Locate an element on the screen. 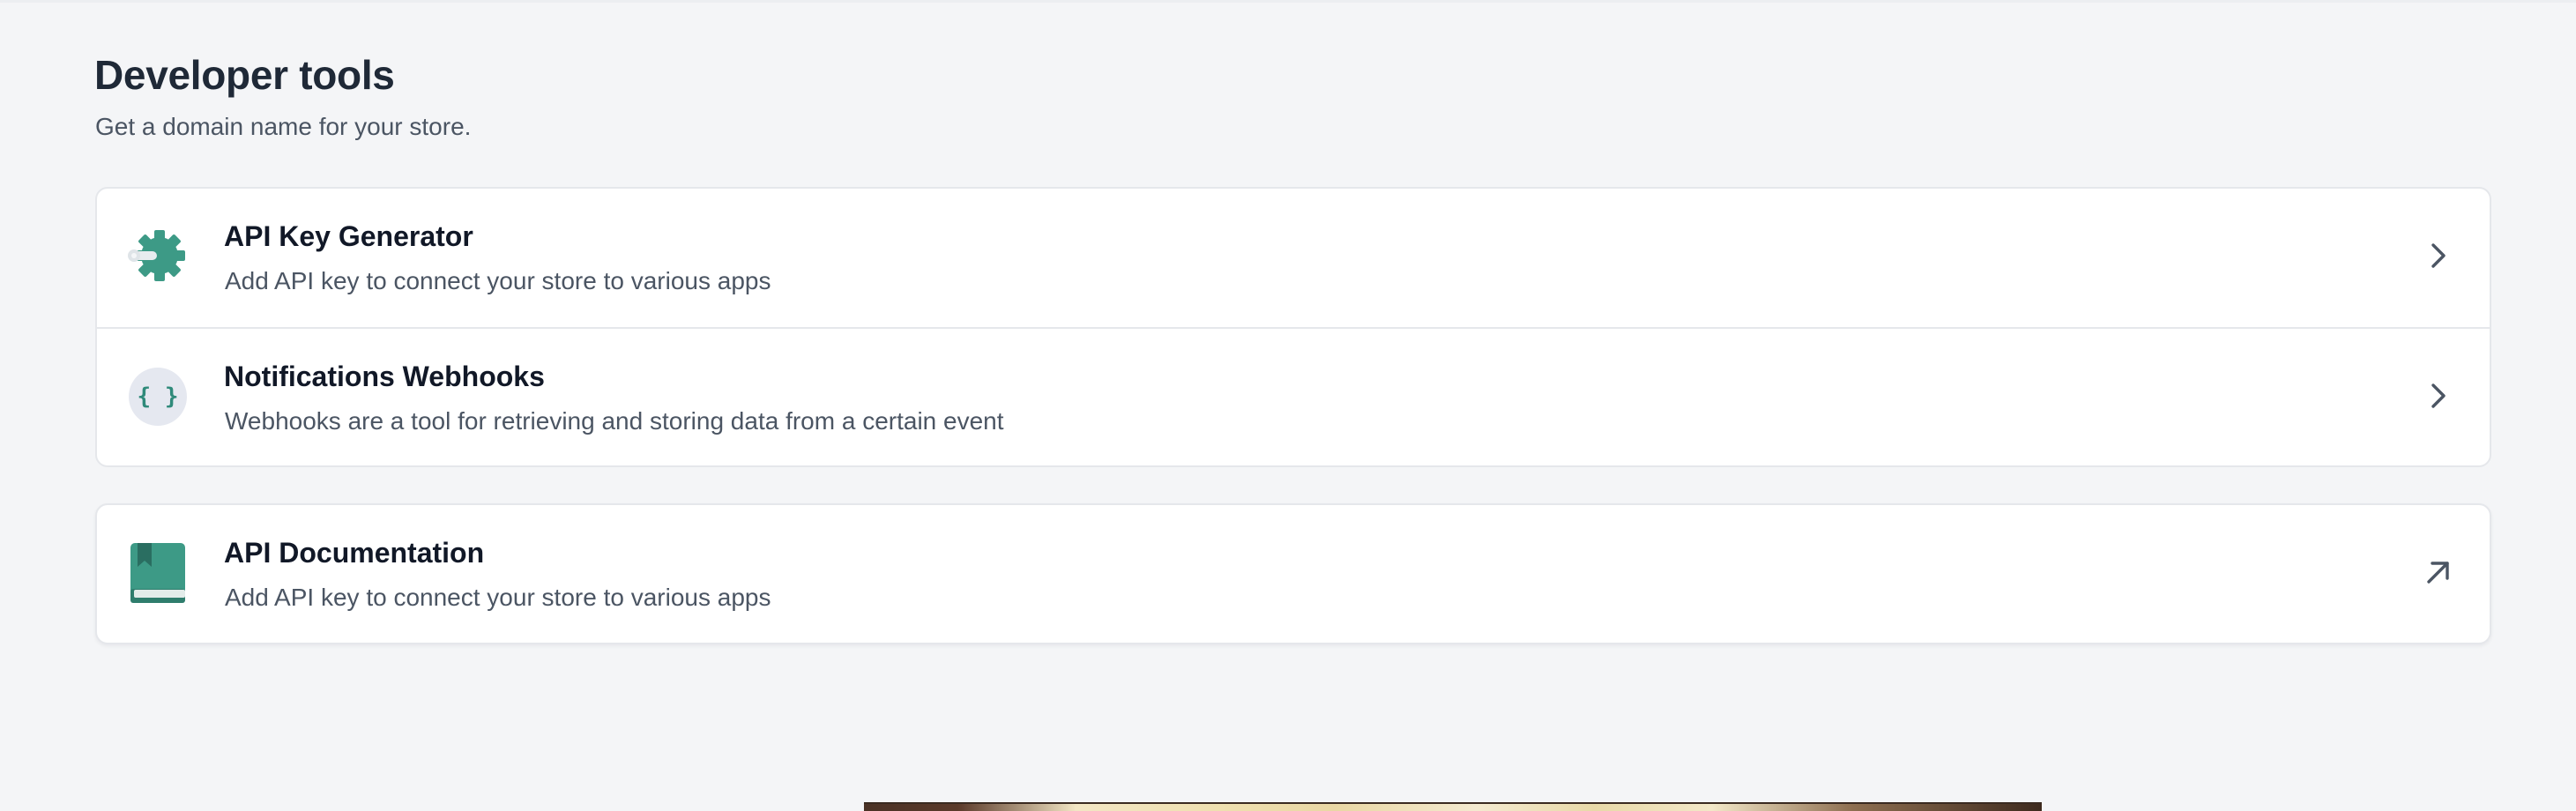  page-title: Developer tools is located at coordinates (245, 75).